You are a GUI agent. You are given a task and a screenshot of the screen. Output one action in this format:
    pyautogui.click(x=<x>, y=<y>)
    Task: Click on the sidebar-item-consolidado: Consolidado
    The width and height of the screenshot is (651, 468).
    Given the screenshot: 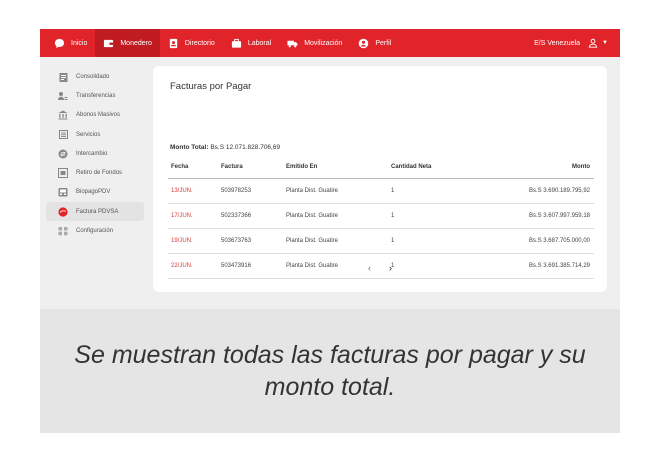 What is the action you would take?
    pyautogui.click(x=95, y=76)
    